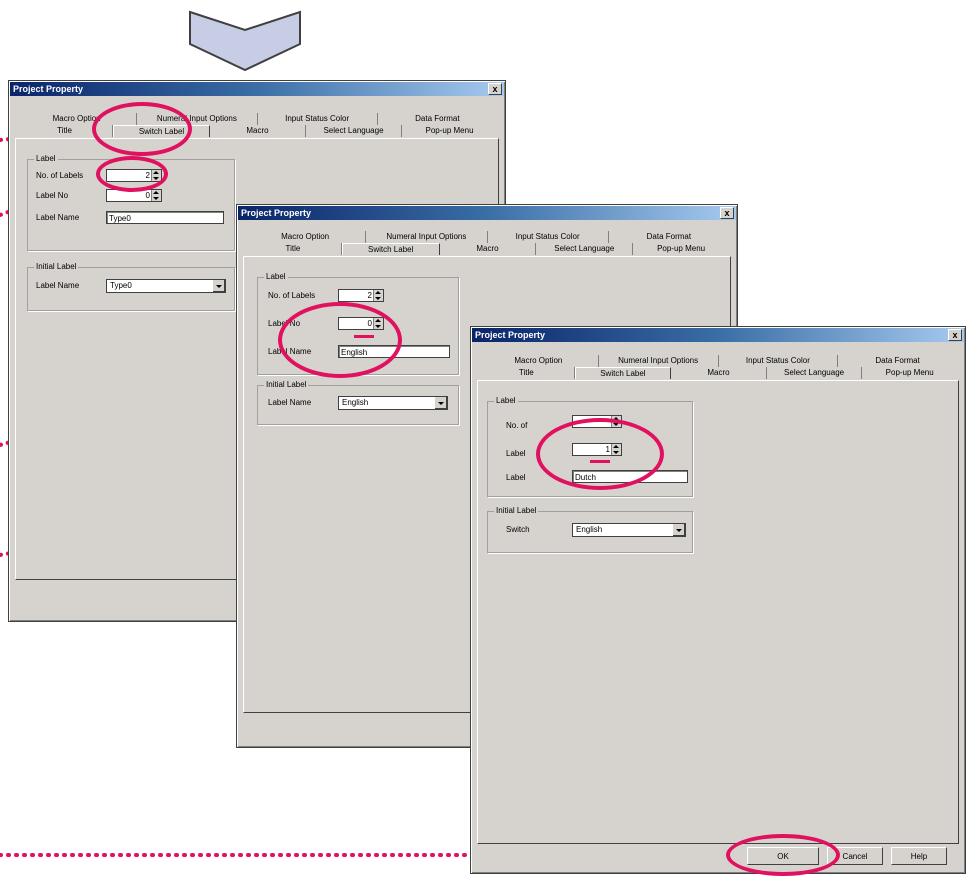  What do you see at coordinates (132, 174) in the screenshot?
I see `highlight-ring-no-of-labels` at bounding box center [132, 174].